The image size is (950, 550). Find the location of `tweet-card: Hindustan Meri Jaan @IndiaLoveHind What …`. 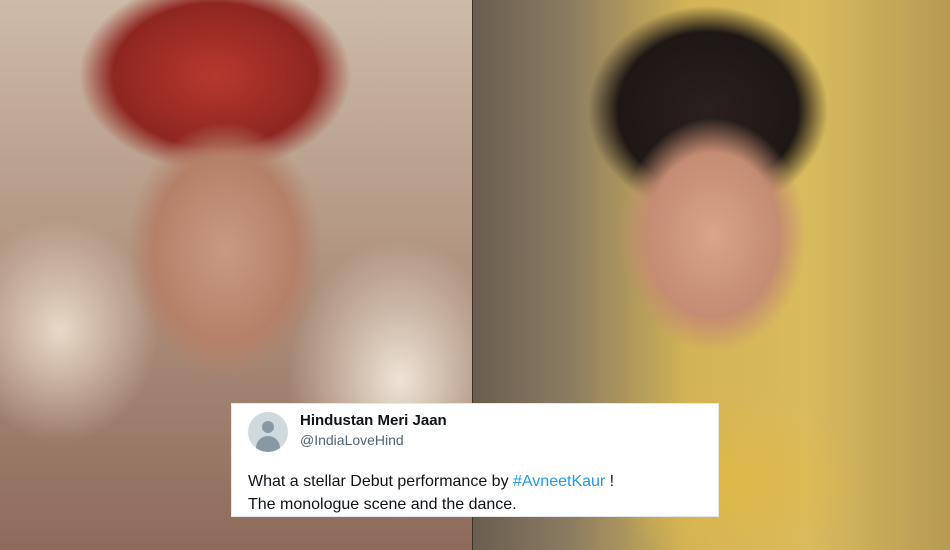

tweet-card: Hindustan Meri Jaan @IndiaLoveHind What … is located at coordinates (475, 460).